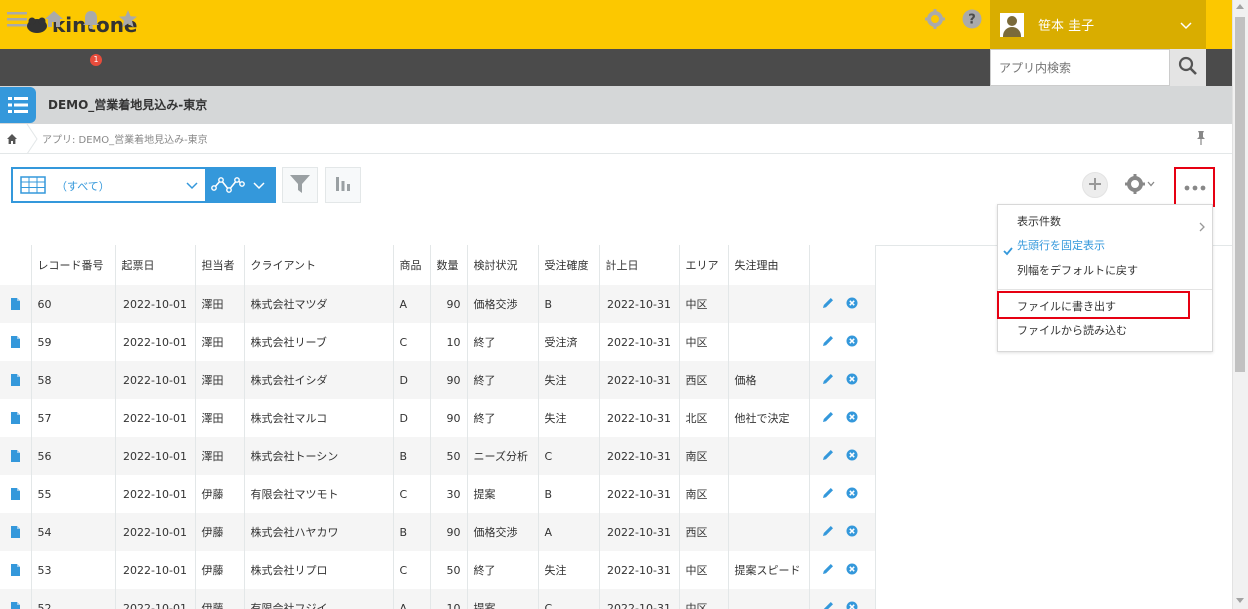 This screenshot has height=609, width=1248. What do you see at coordinates (128, 19) in the screenshot?
I see `star-icon` at bounding box center [128, 19].